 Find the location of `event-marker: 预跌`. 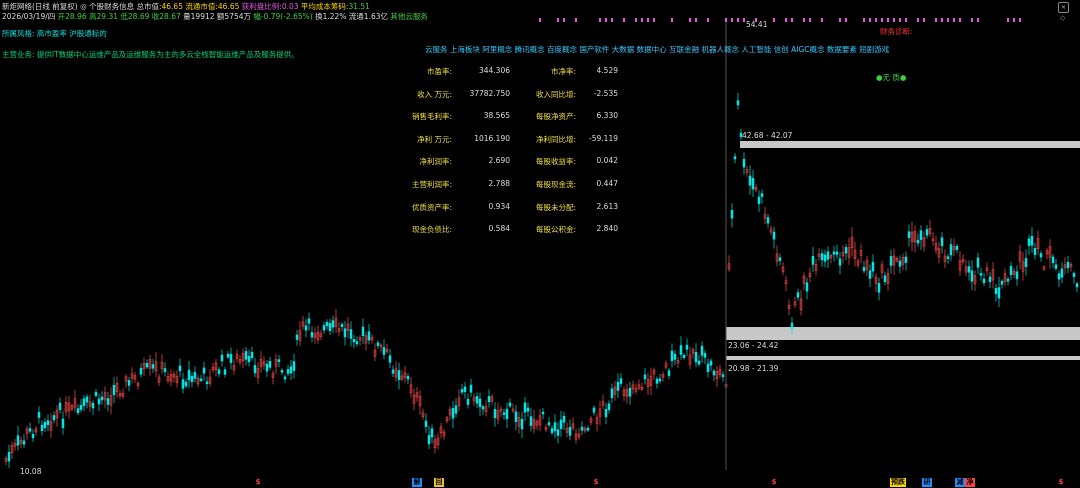

event-marker: 预跌 is located at coordinates (898, 482).